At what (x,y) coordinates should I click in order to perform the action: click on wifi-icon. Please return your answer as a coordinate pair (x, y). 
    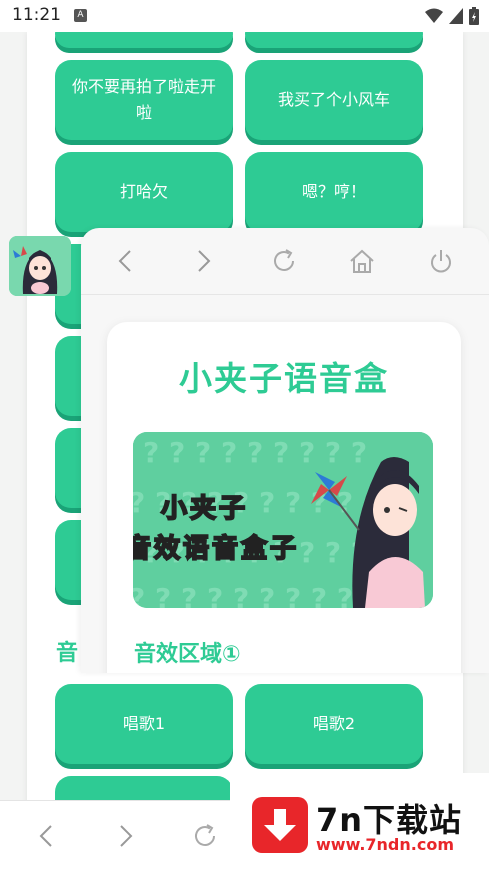
    Looking at the image, I should click on (434, 15).